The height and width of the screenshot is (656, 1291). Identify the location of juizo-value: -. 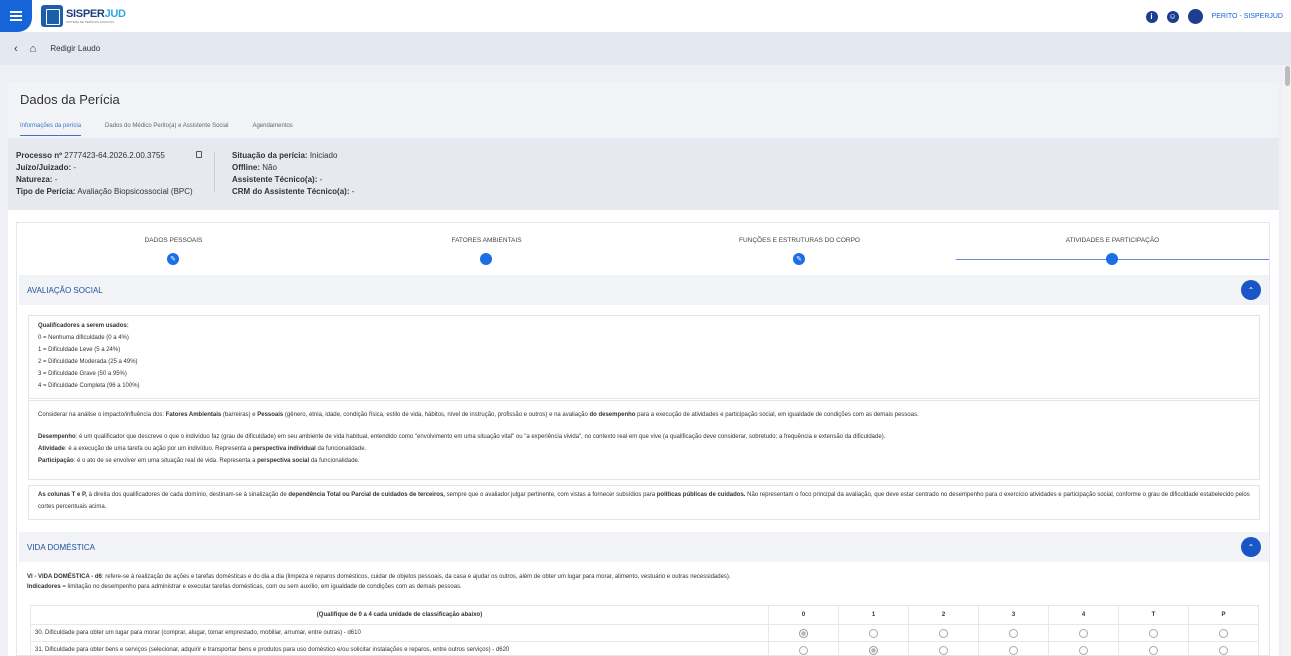
(75, 167).